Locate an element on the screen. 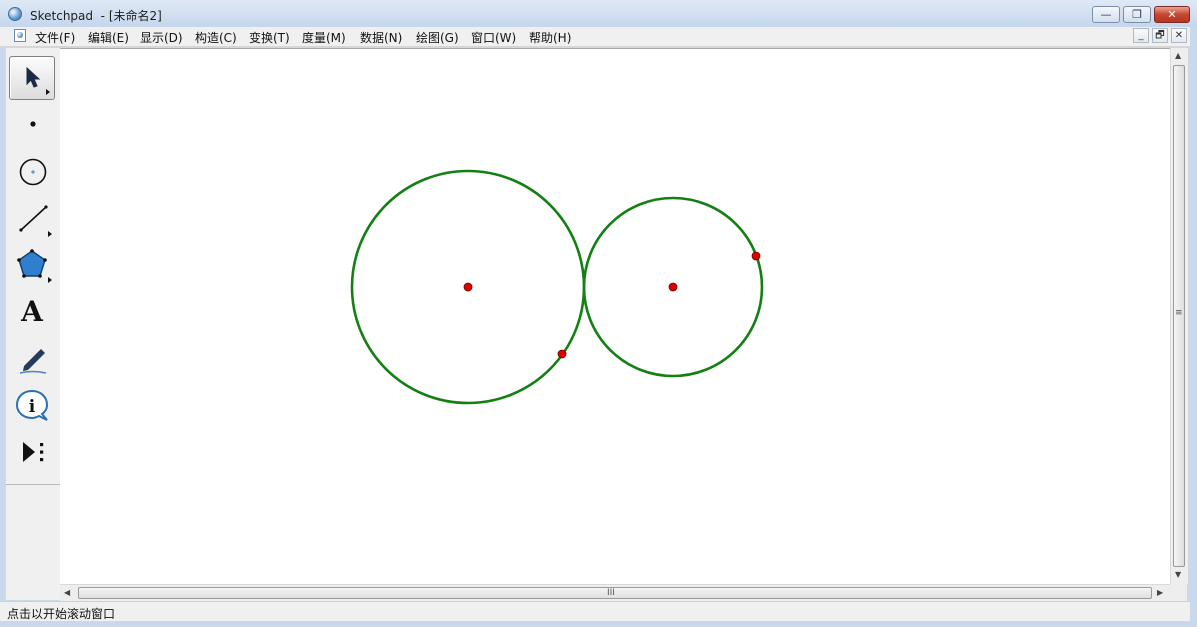 This screenshot has height=627, width=1197. menu-display: 显示(D) is located at coordinates (161, 37).